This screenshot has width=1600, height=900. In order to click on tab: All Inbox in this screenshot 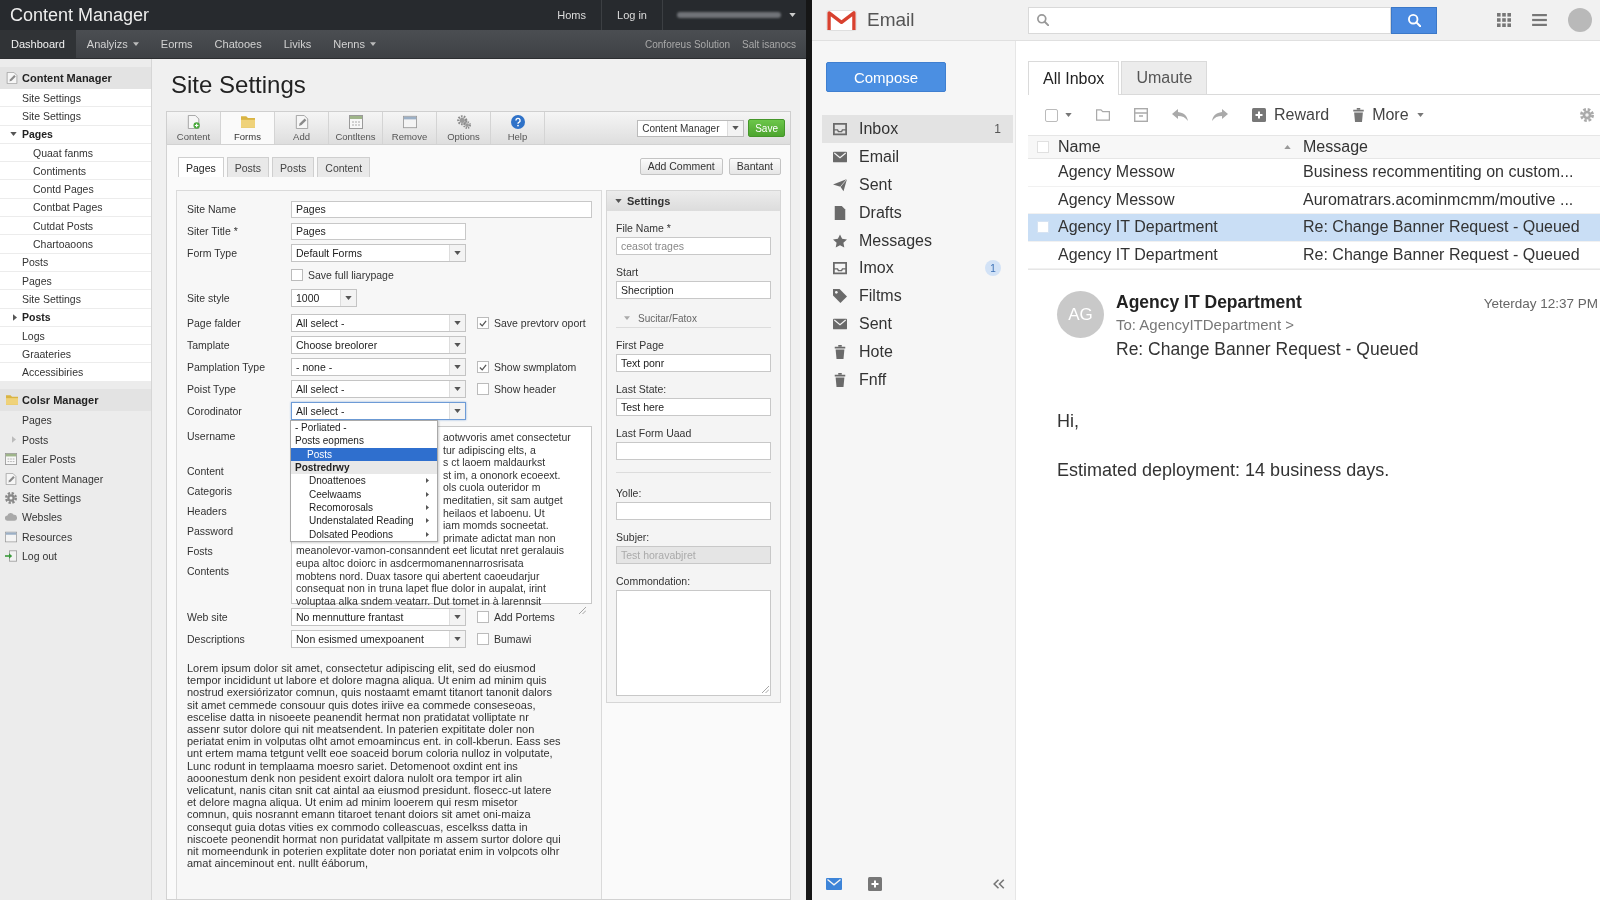, I will do `click(1074, 78)`.